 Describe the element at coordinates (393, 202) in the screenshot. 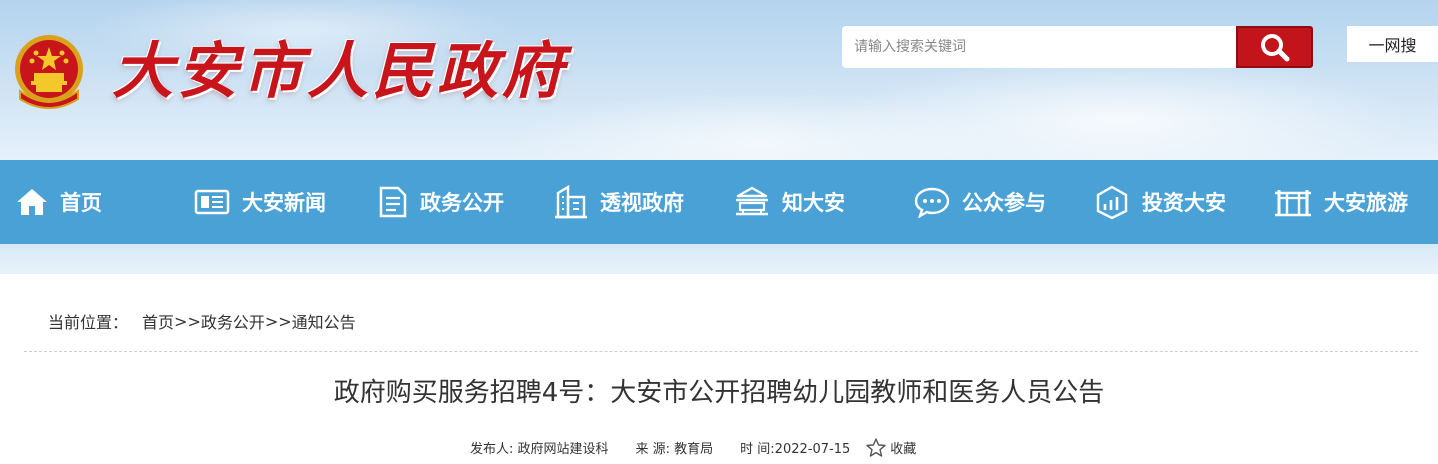

I see `document-icon` at that location.